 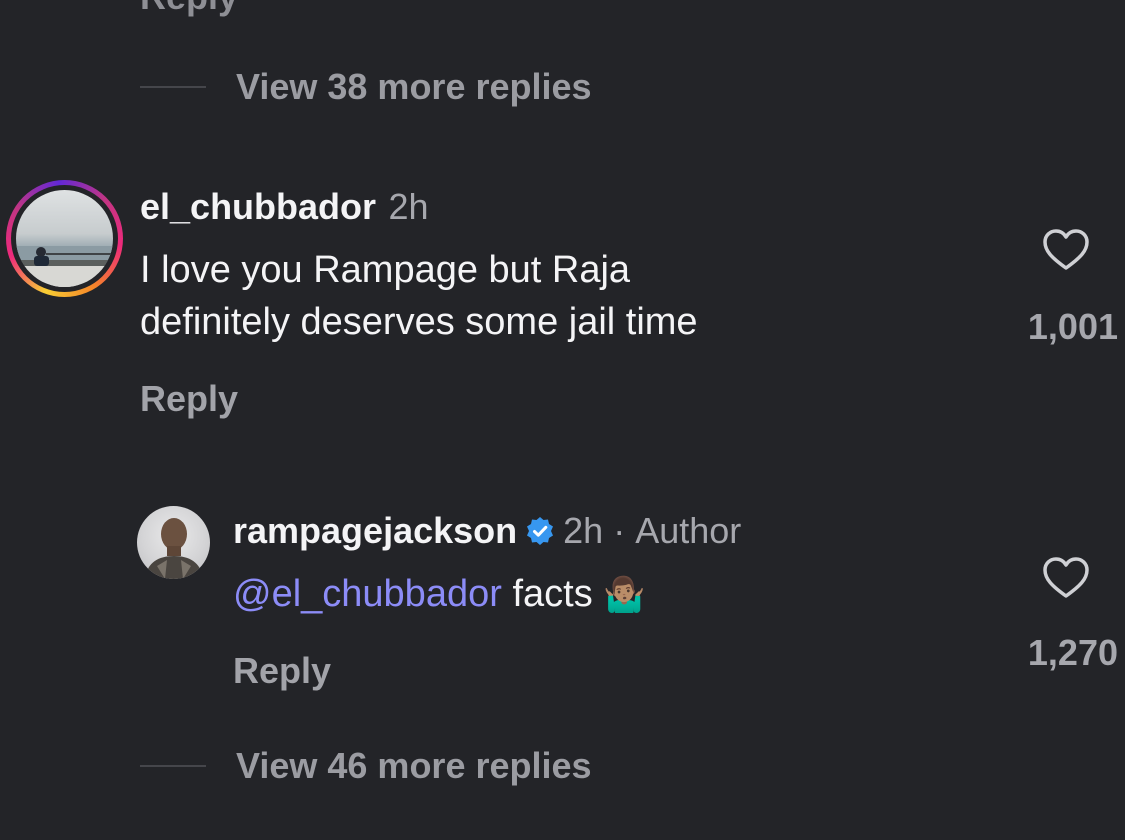 I want to click on comment-timestamp: 2h, so click(x=408, y=206).